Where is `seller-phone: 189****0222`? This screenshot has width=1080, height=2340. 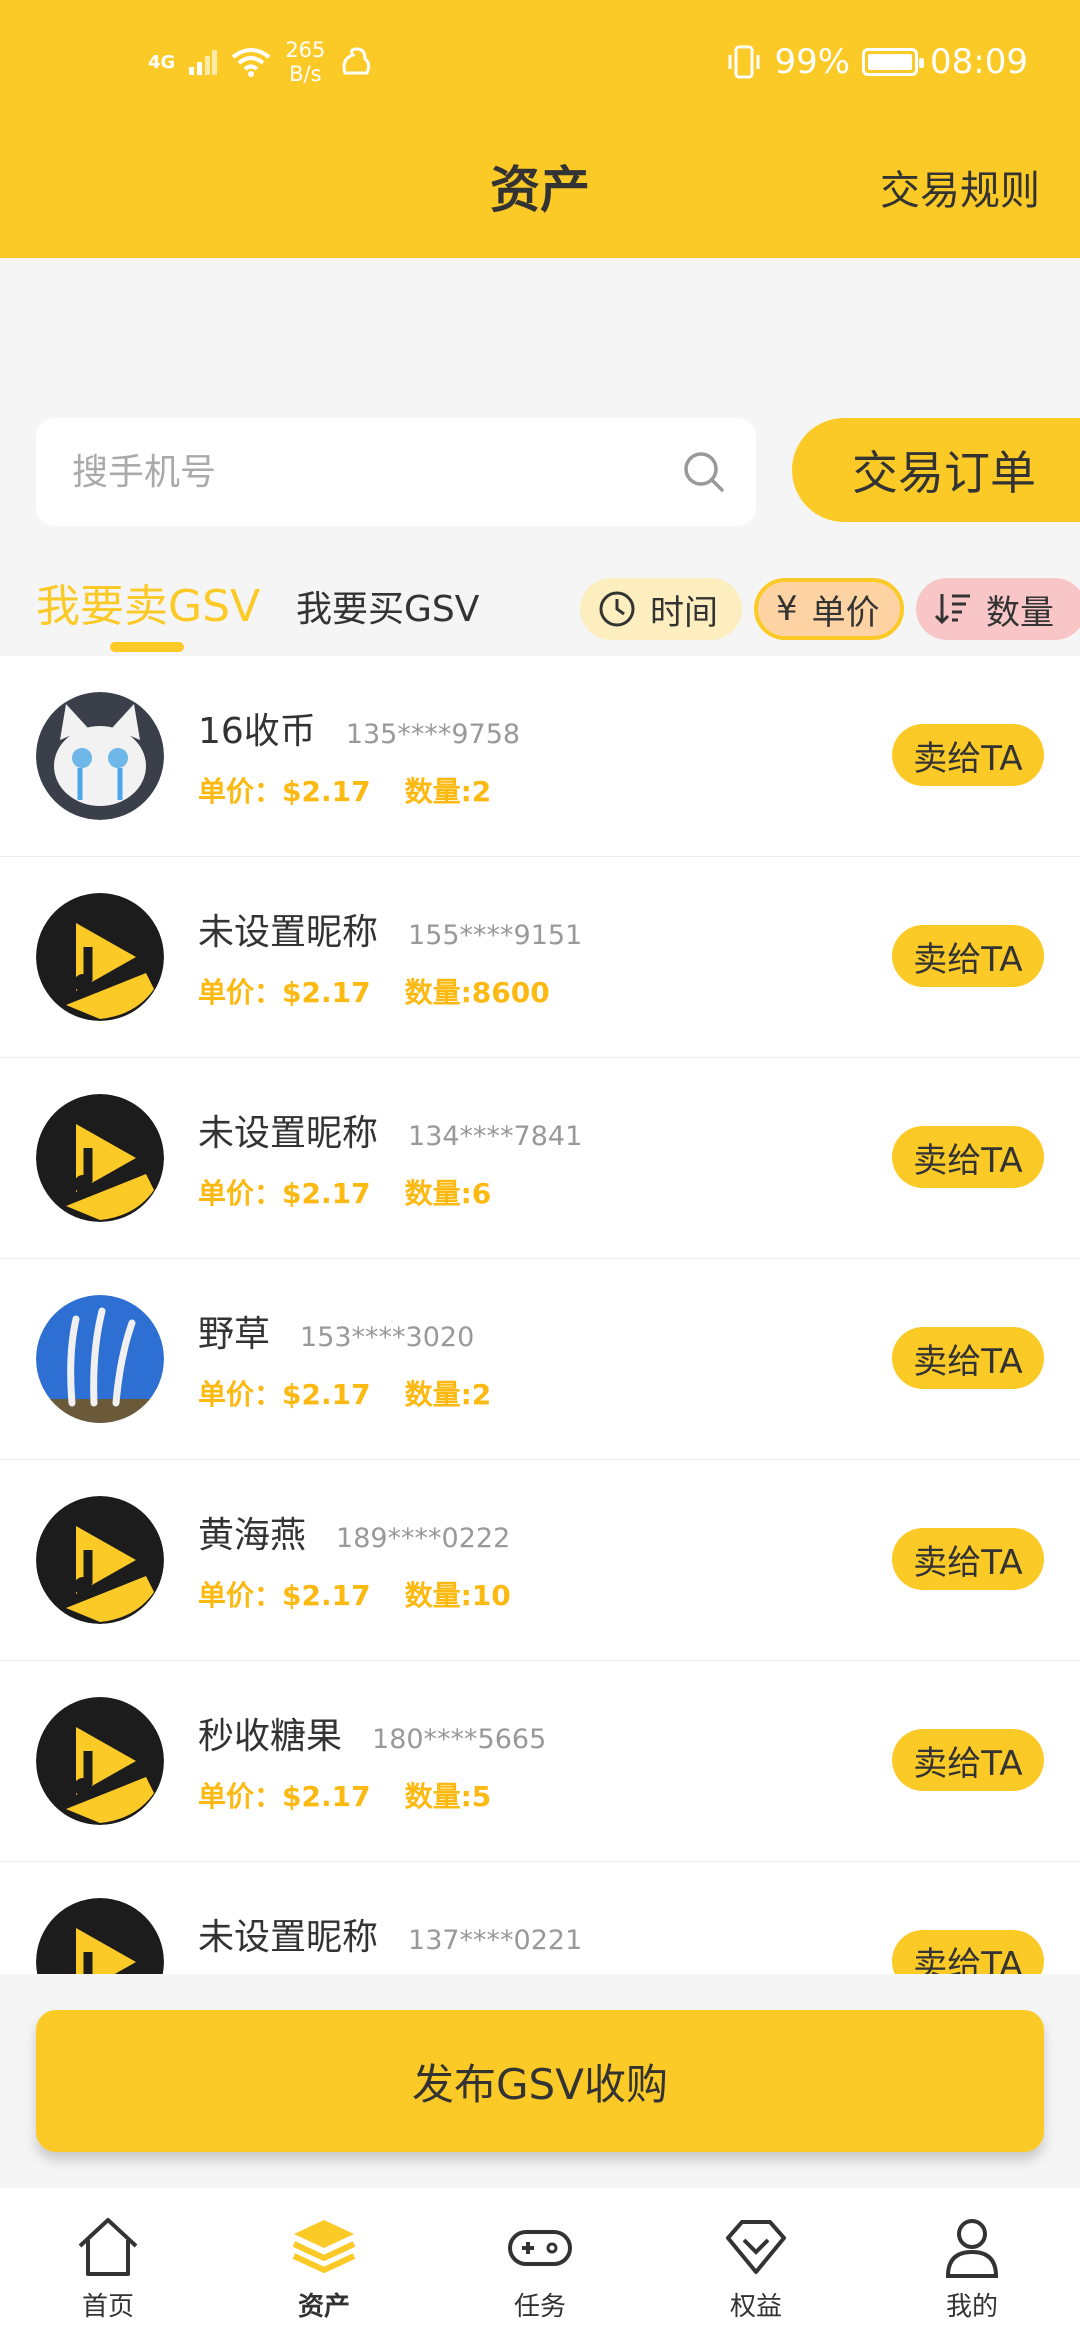 seller-phone: 189****0222 is located at coordinates (423, 1538).